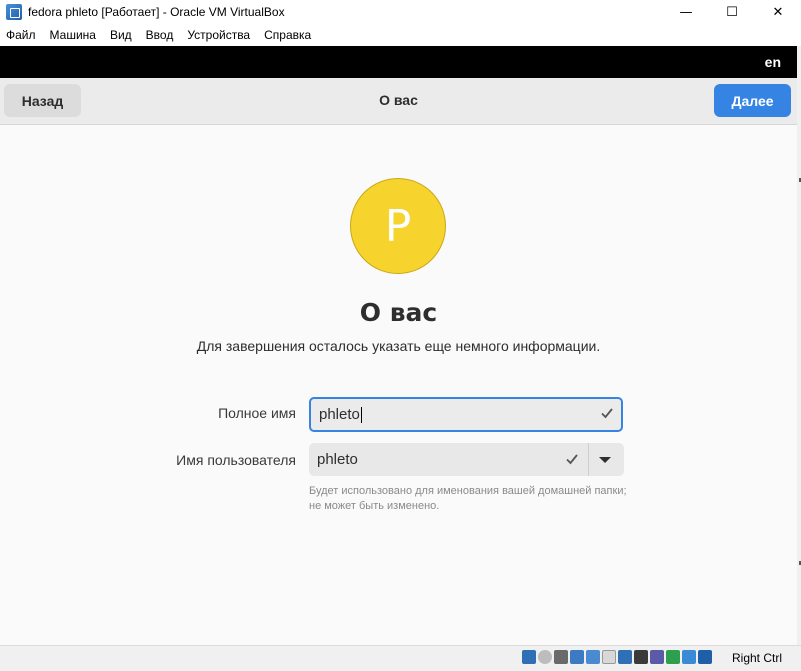 Image resolution: width=801 pixels, height=671 pixels. Describe the element at coordinates (21, 35) in the screenshot. I see `menu-file: Файл` at that location.